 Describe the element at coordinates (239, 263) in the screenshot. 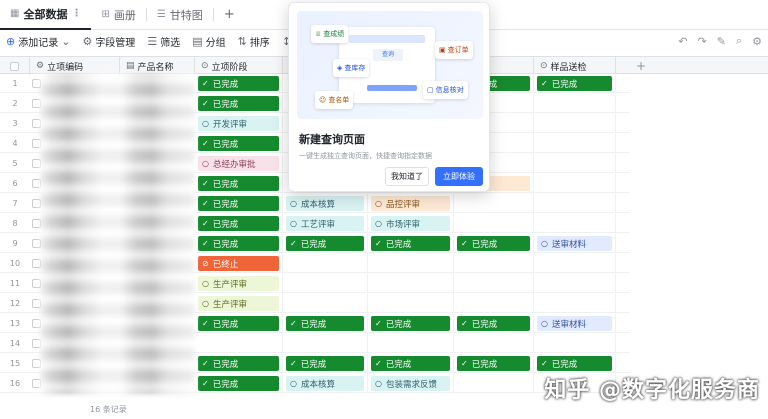

I see `cell-stage: ⊘ 已终止` at that location.